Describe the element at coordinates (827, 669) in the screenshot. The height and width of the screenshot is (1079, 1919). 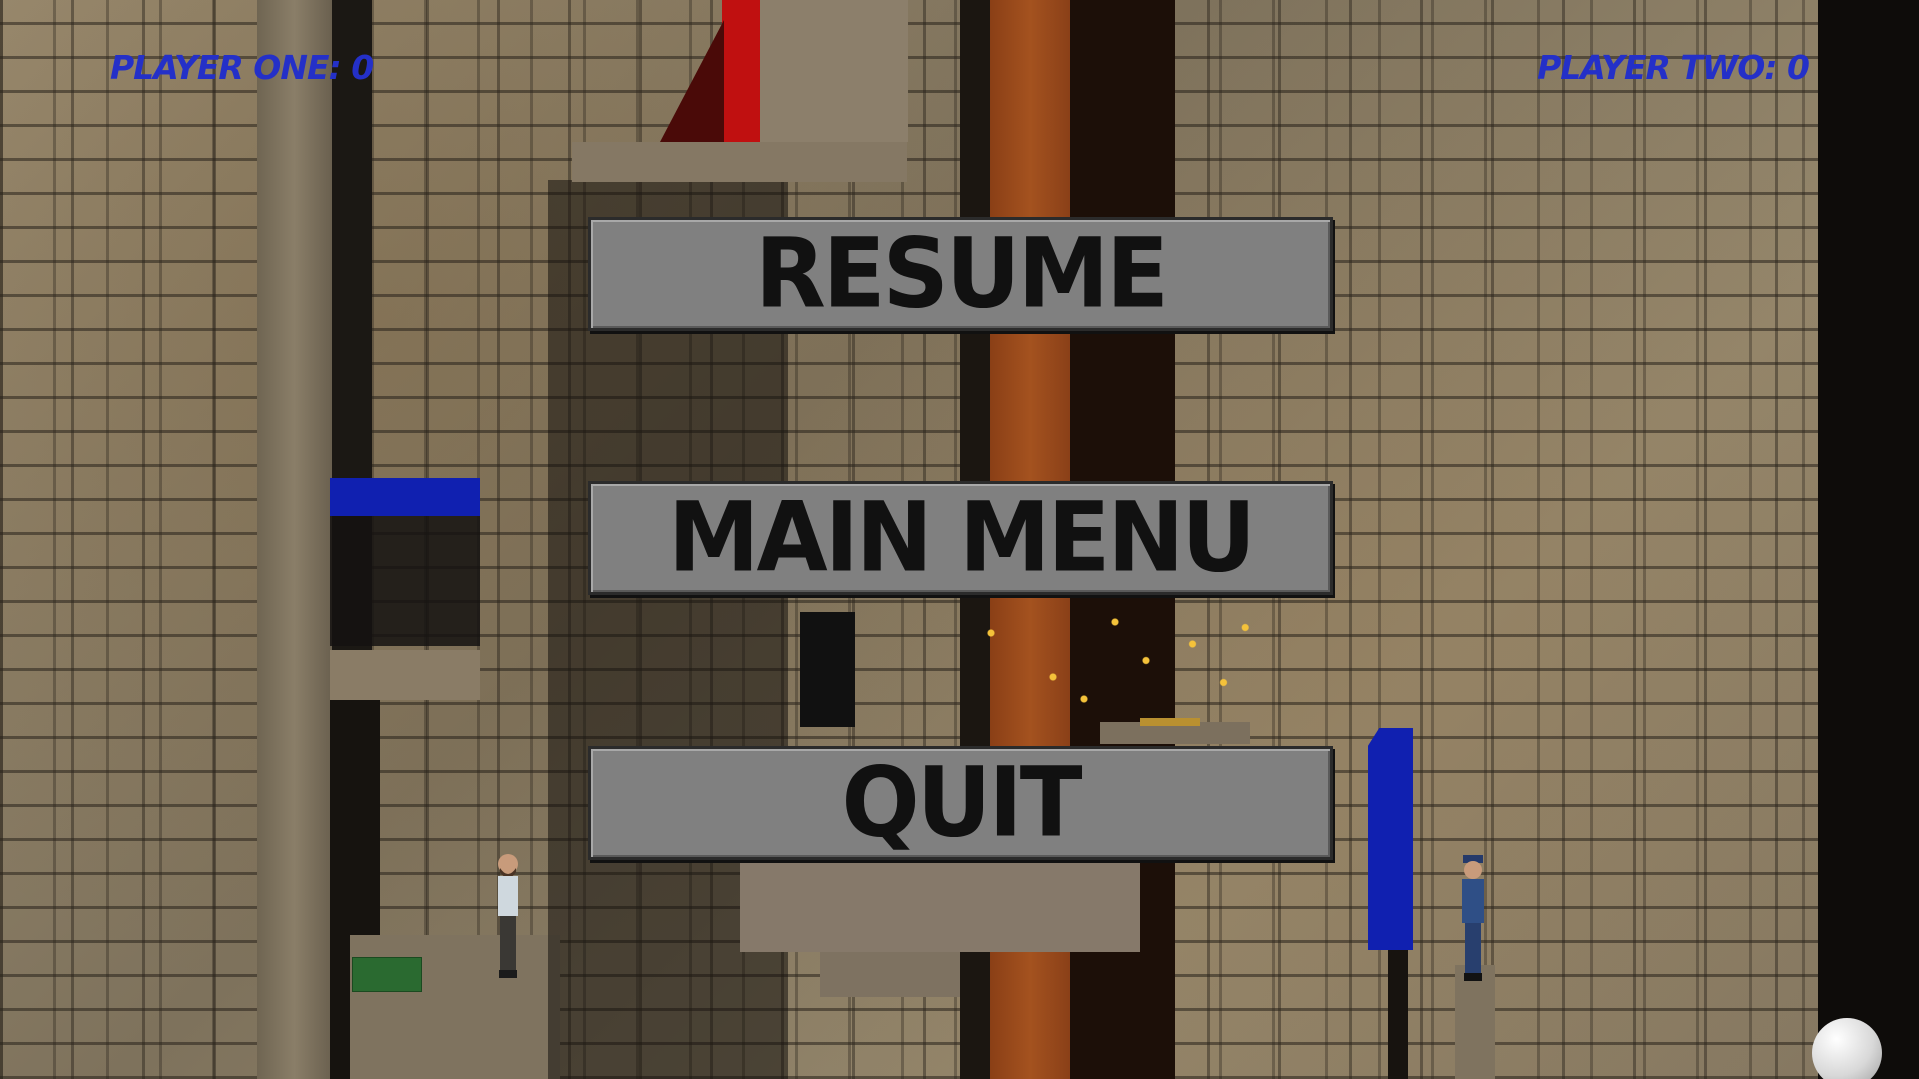
I see `center-dark-slot` at that location.